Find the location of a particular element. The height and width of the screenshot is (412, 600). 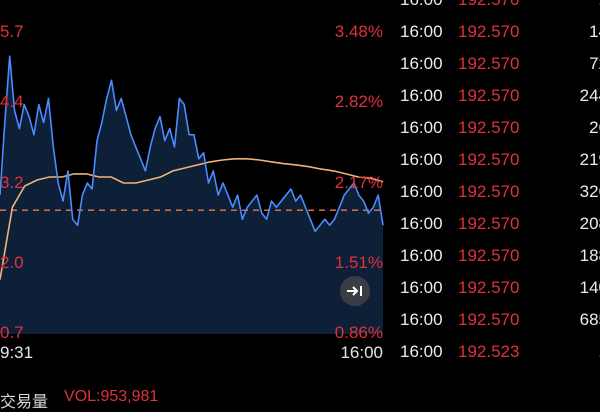

left-axis-label: 4.4 is located at coordinates (12, 101).